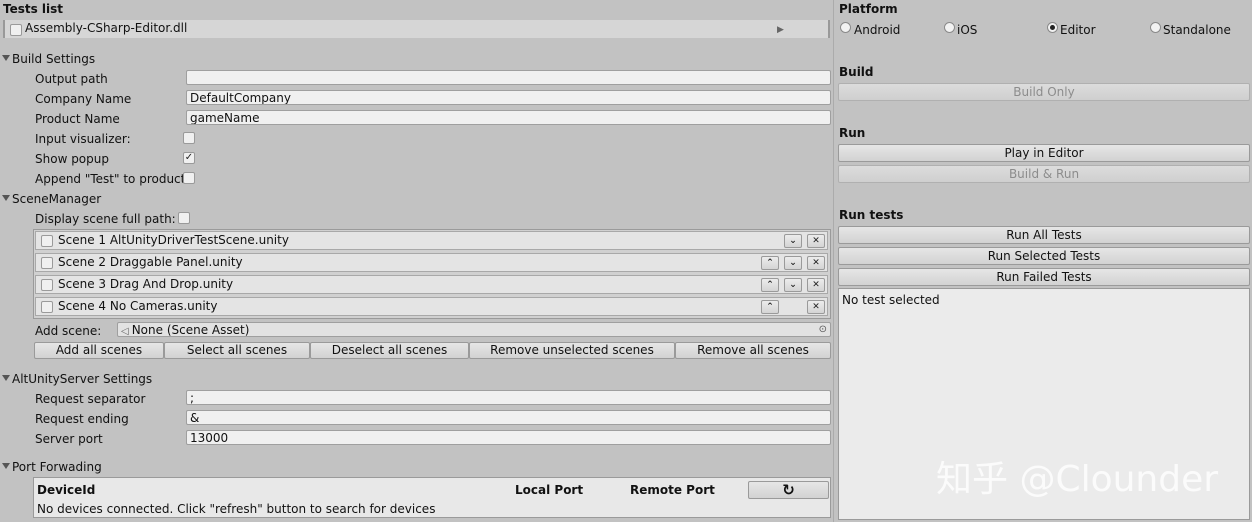 The height and width of the screenshot is (522, 1252). What do you see at coordinates (753, 350) in the screenshot?
I see `remove-all-scenes-button: Remove all scenes` at bounding box center [753, 350].